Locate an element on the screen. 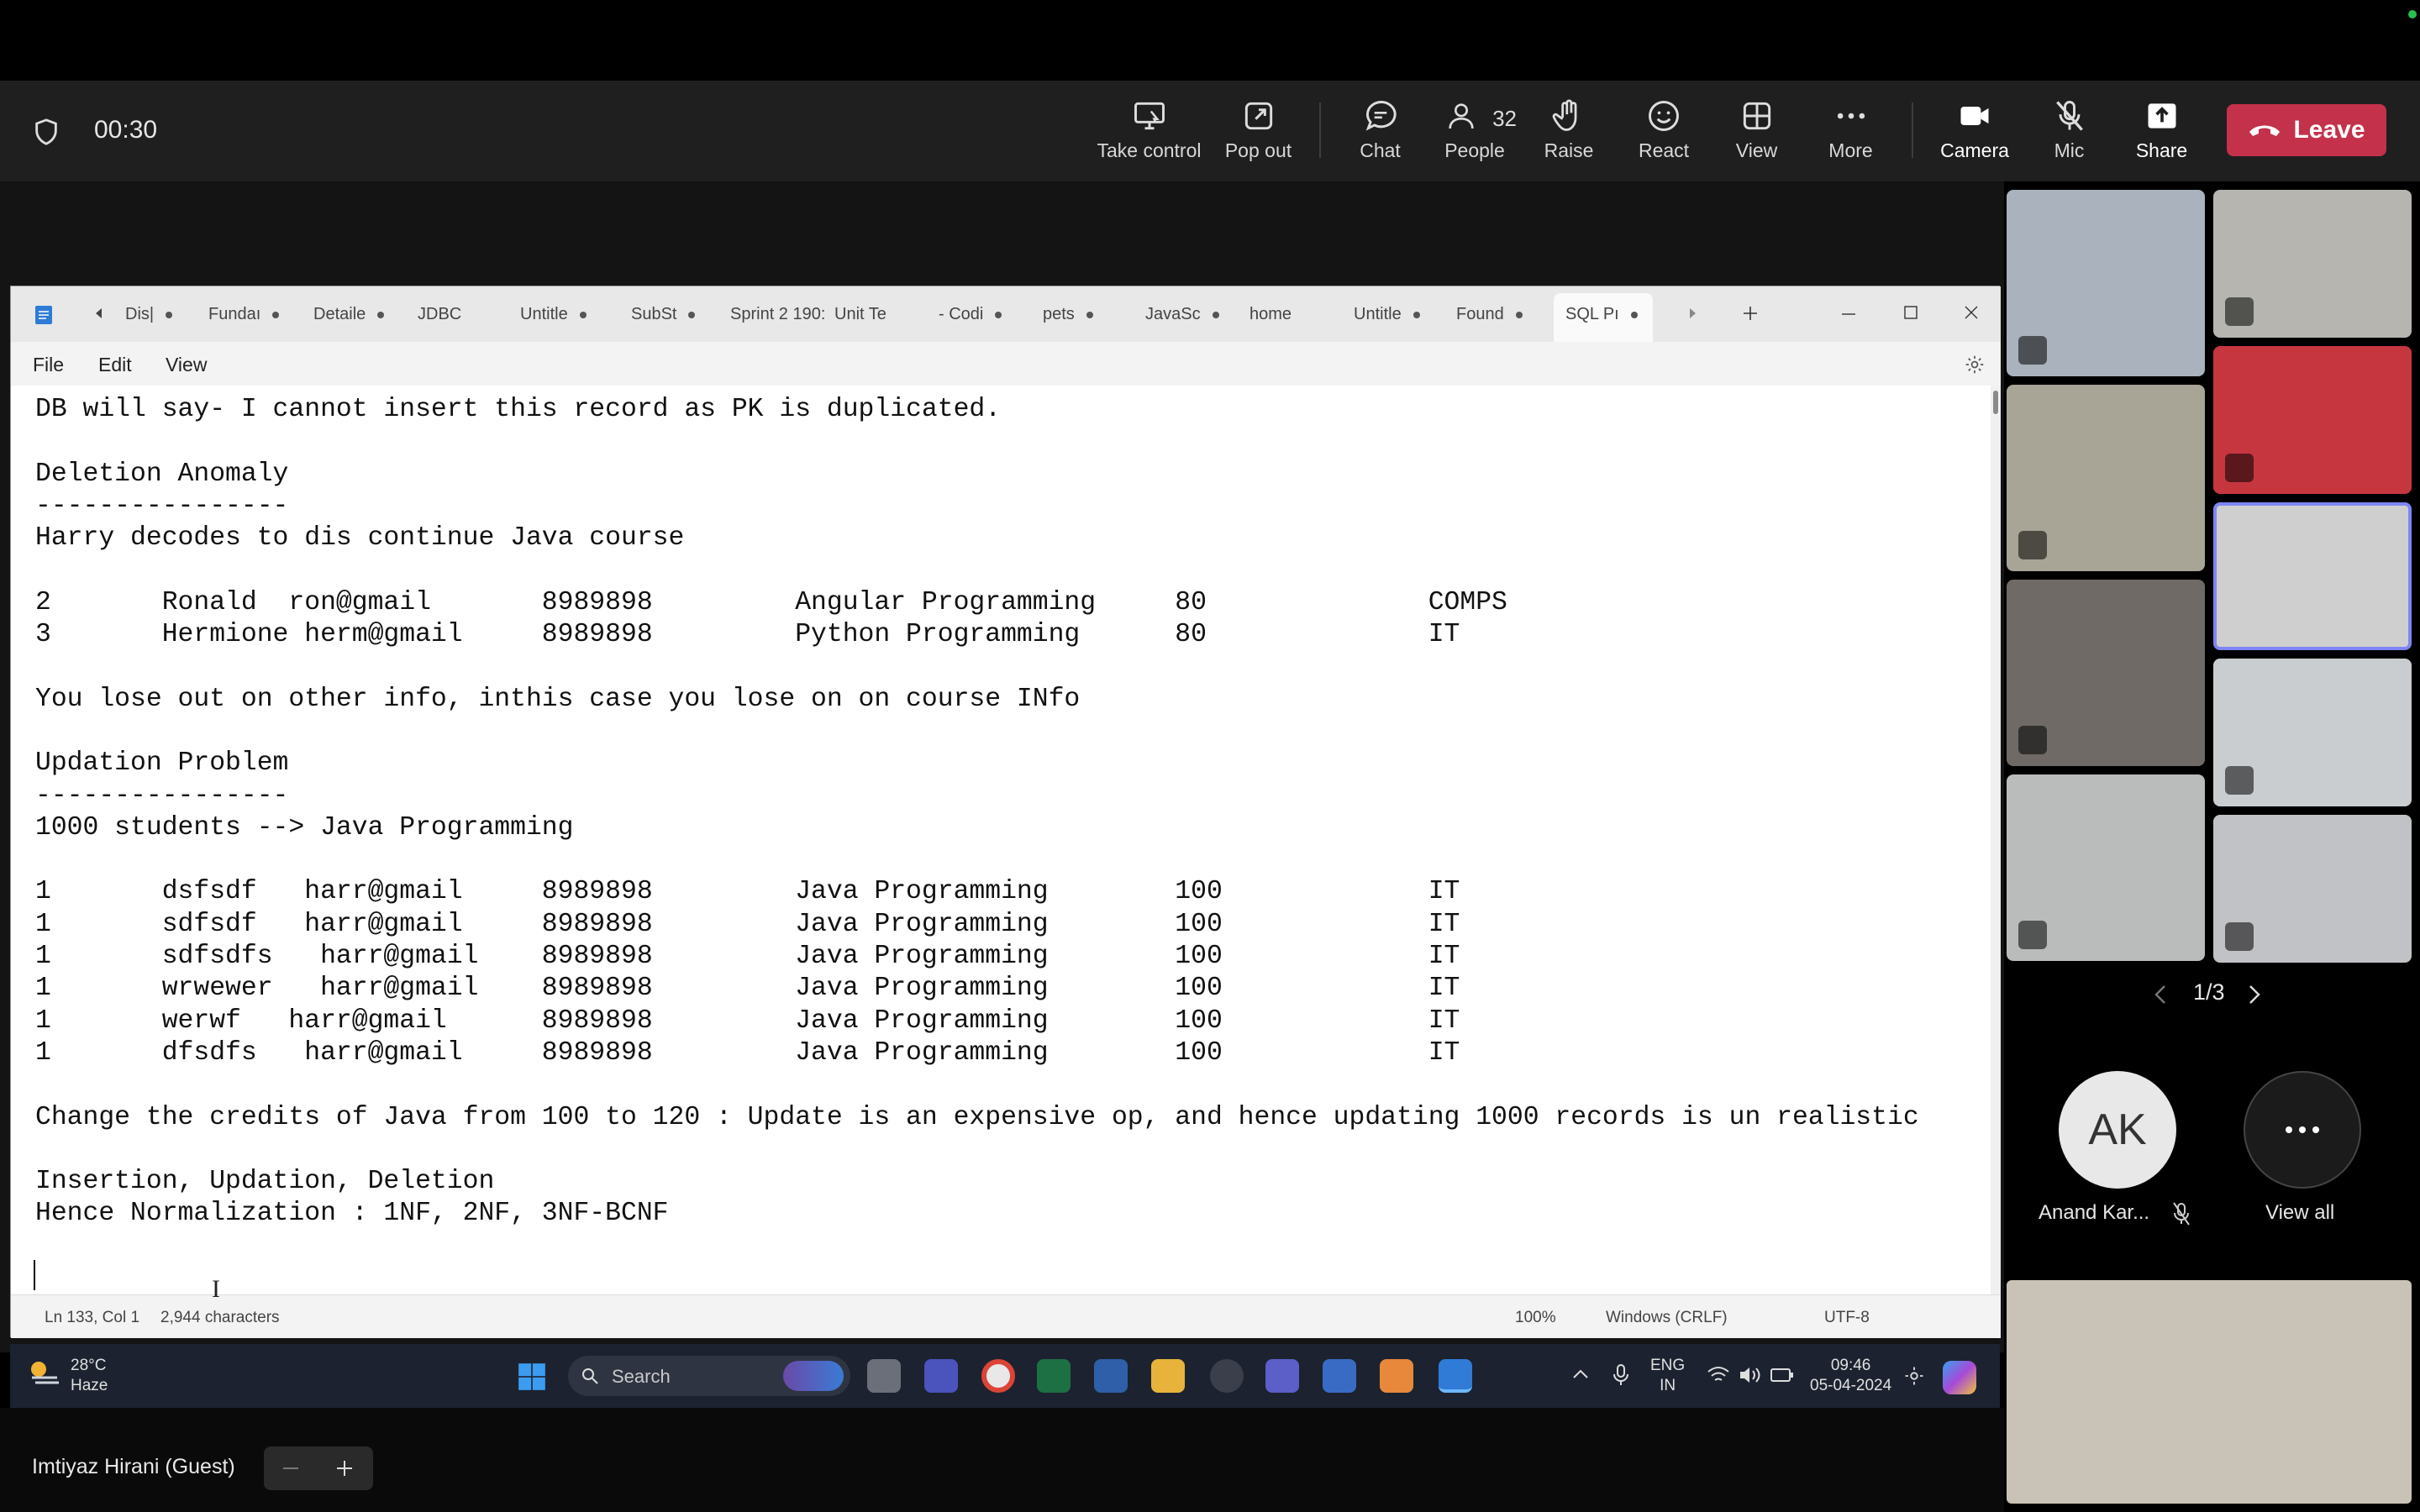 The image size is (2420, 1512). eclipse-icon is located at coordinates (1227, 1376).